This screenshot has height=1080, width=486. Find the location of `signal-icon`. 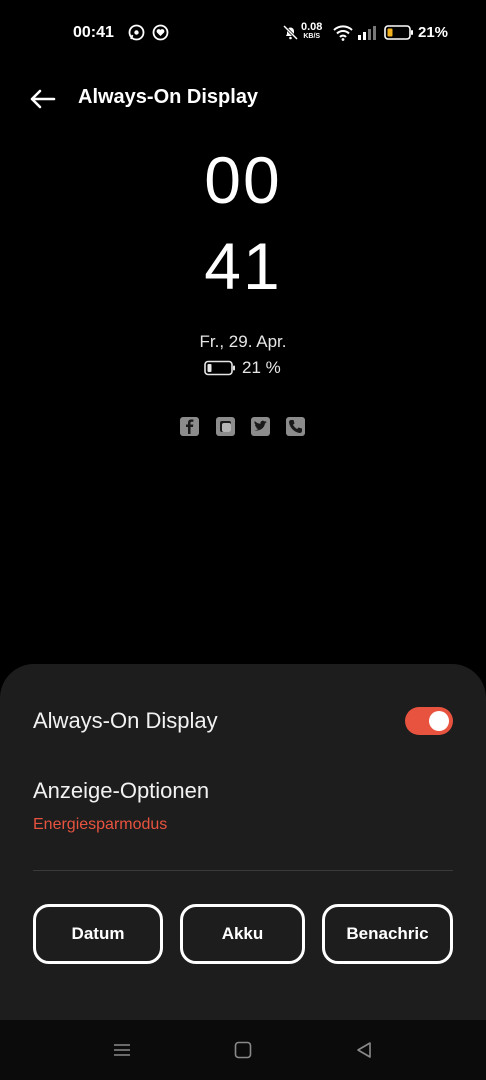

signal-icon is located at coordinates (367, 33).